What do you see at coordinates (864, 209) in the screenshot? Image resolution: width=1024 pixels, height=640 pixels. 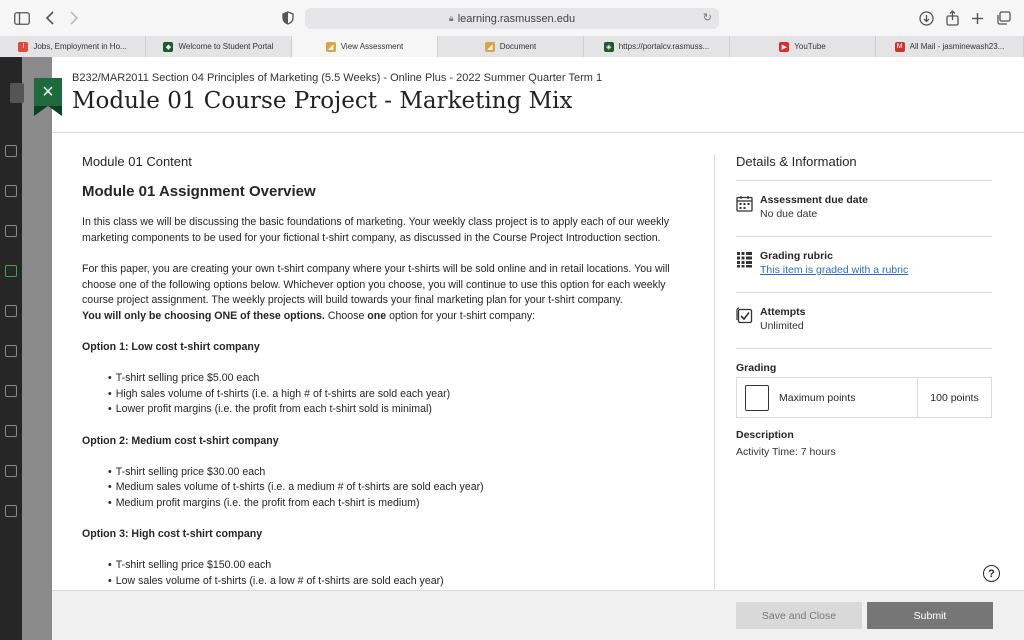 I see `due-date-row: Assessment due date No due date` at bounding box center [864, 209].